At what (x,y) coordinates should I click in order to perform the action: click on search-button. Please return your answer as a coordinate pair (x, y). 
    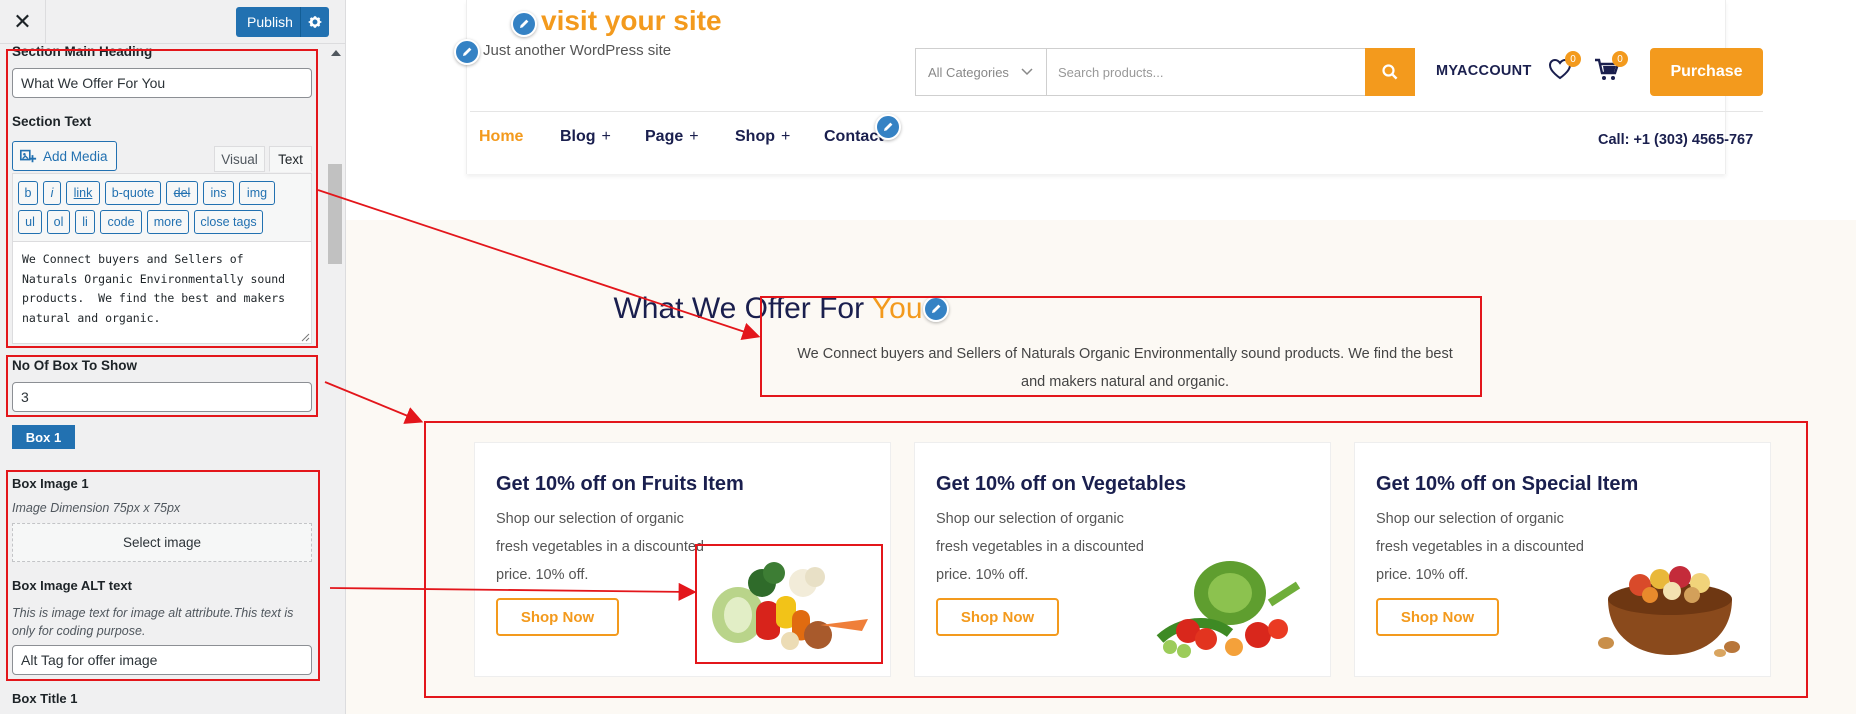
    Looking at the image, I should click on (1390, 72).